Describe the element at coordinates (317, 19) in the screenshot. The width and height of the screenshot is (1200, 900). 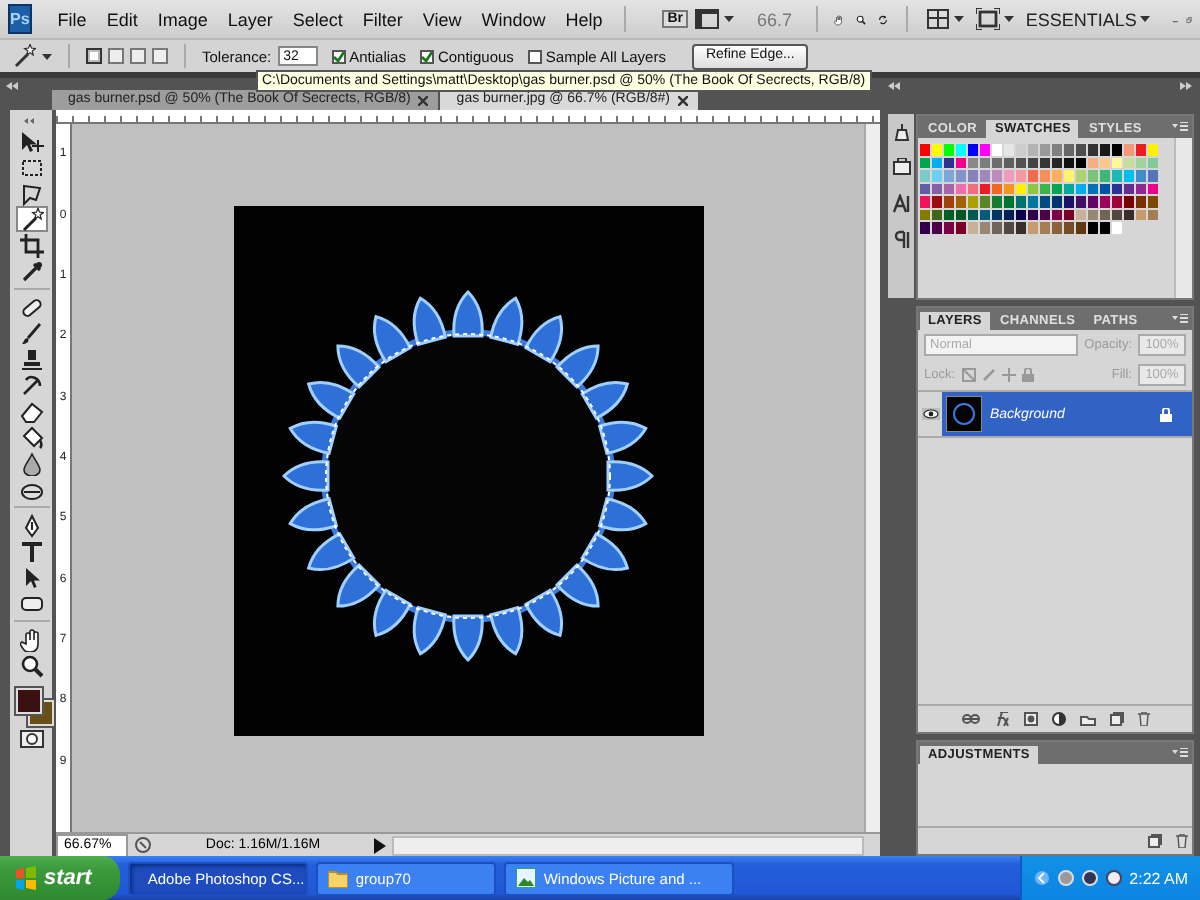
I see `menu-item: Select` at that location.